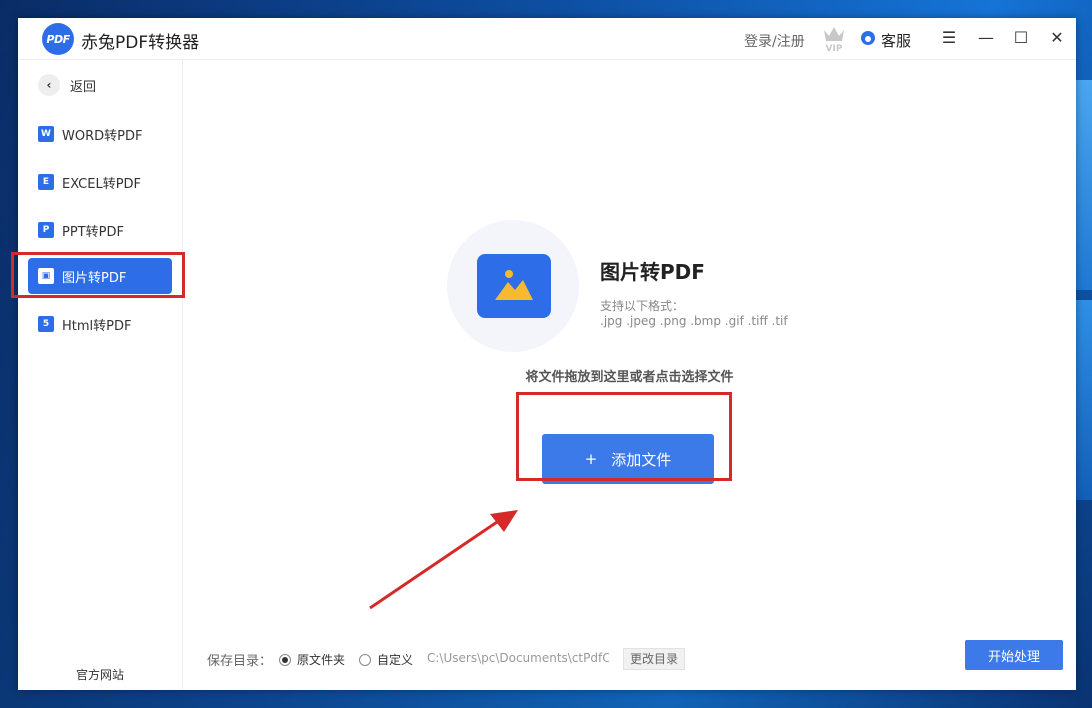 This screenshot has width=1092, height=708. Describe the element at coordinates (986, 38) in the screenshot. I see `minimize-button: —` at that location.